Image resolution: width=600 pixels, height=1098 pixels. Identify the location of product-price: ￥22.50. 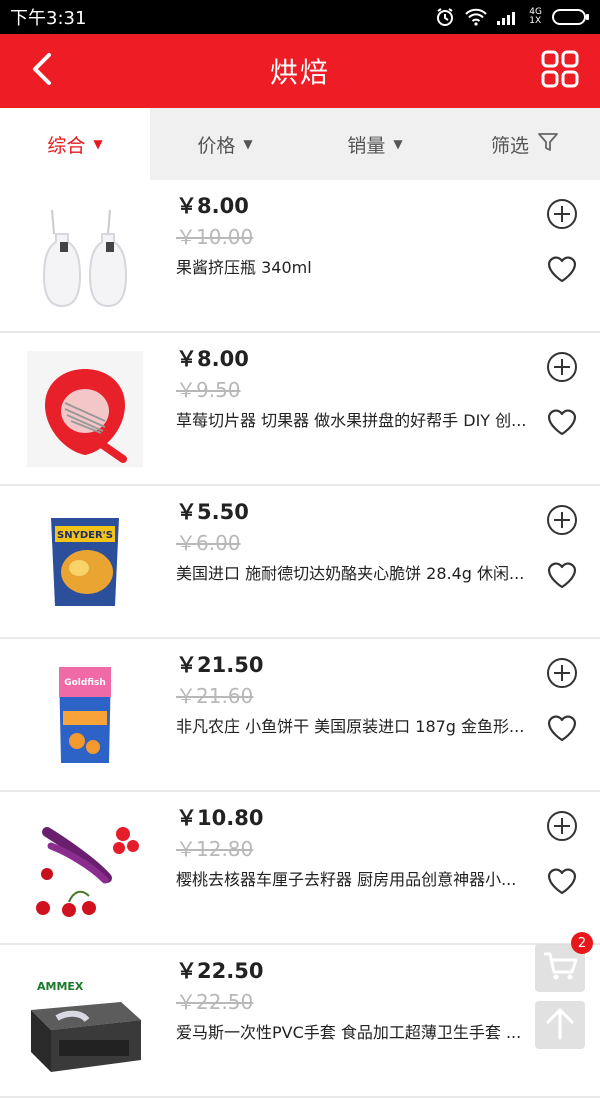
(220, 971).